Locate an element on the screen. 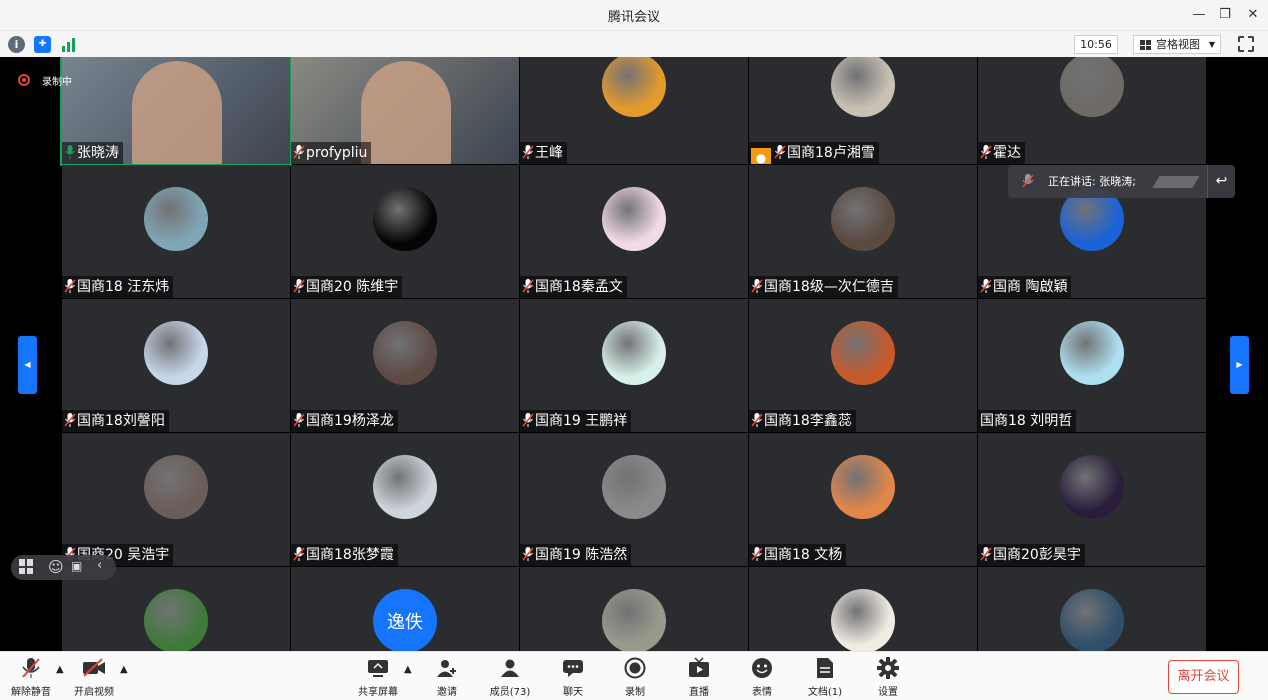 This screenshot has width=1268, height=700. participant-tile: 国商19杨泽龙 is located at coordinates (405, 365).